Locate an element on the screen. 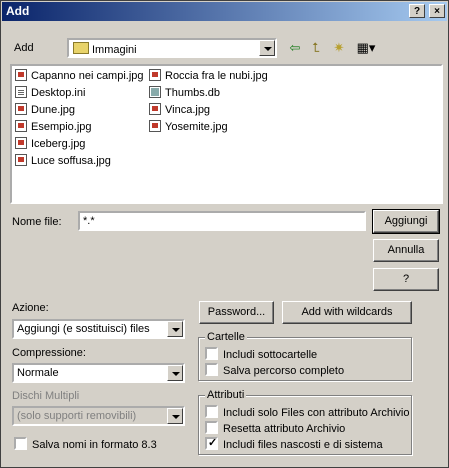 This screenshot has width=449, height=468. multi-disk-combo: (solo supporti removibili) is located at coordinates (98, 416).